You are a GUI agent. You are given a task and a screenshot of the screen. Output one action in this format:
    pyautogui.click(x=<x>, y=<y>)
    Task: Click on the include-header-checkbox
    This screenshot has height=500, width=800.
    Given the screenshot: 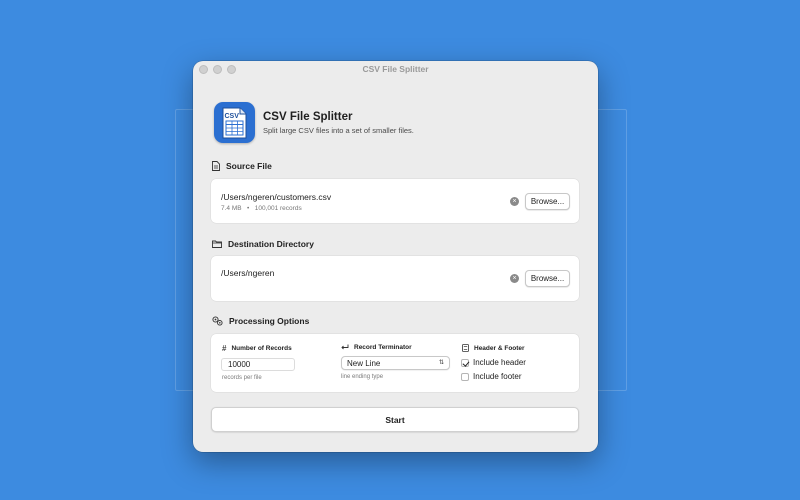 What is the action you would take?
    pyautogui.click(x=465, y=362)
    